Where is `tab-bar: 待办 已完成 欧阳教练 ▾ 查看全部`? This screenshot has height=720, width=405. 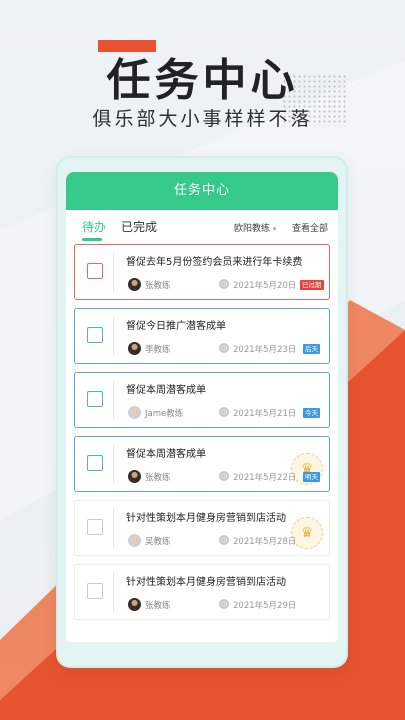 tab-bar: 待办 已完成 欧阳教练 ▾ 查看全部 is located at coordinates (202, 227).